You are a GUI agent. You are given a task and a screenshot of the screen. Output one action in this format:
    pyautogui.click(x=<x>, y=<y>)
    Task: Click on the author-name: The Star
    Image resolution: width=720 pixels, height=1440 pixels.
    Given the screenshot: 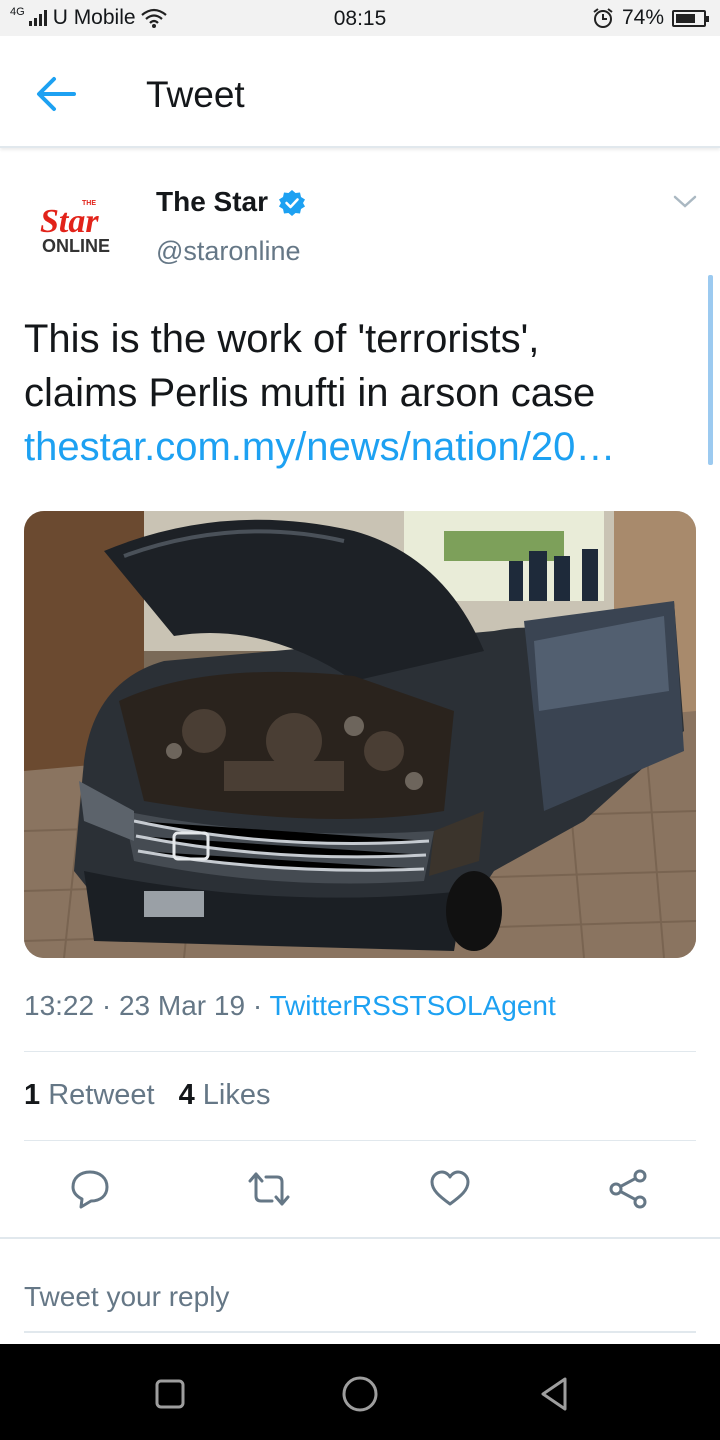 What is the action you would take?
    pyautogui.click(x=212, y=202)
    